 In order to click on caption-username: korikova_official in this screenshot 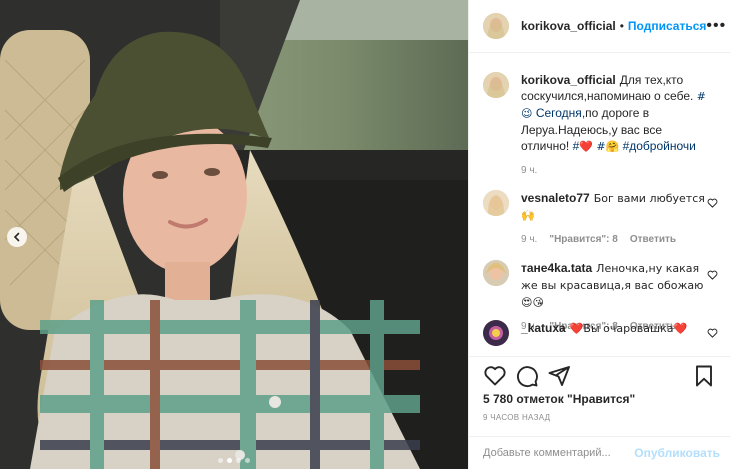, I will do `click(568, 80)`.